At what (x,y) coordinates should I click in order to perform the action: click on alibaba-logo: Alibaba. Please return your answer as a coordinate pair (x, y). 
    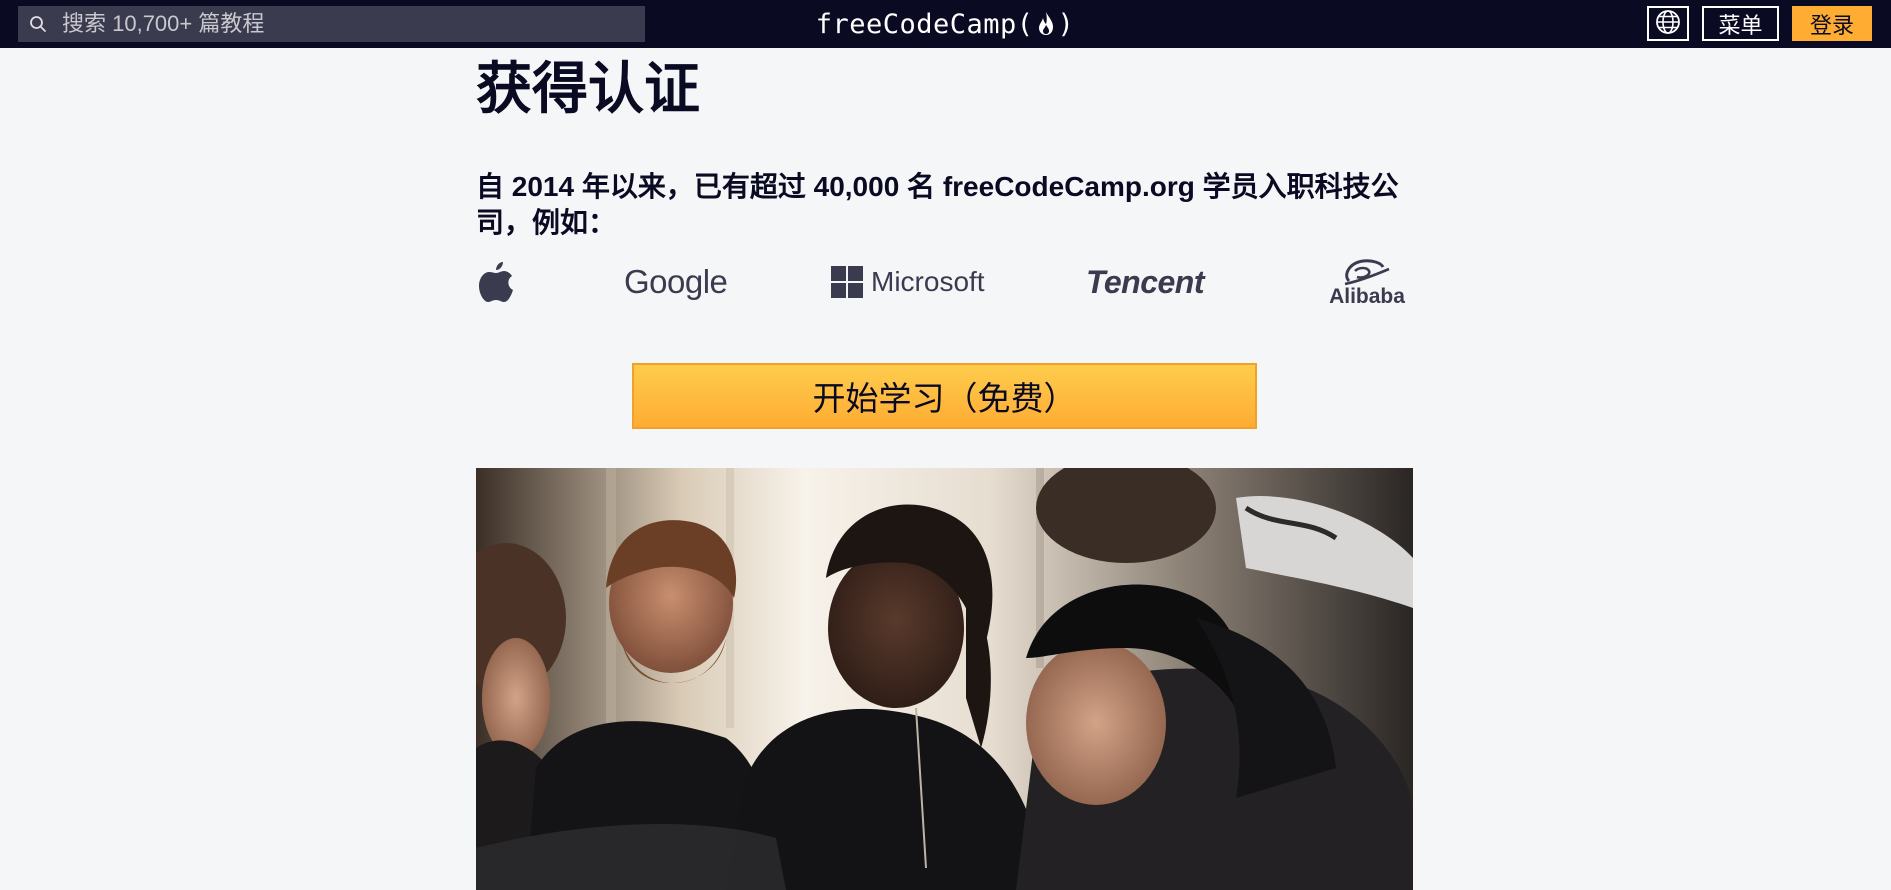
    Looking at the image, I should click on (1367, 282).